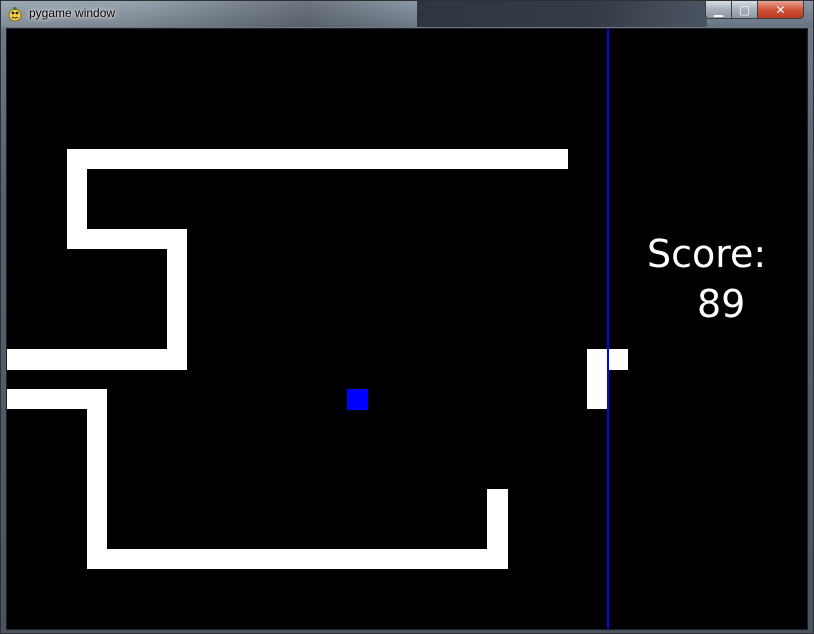  Describe the element at coordinates (72, 13) in the screenshot. I see `window-title: pygame window` at that location.